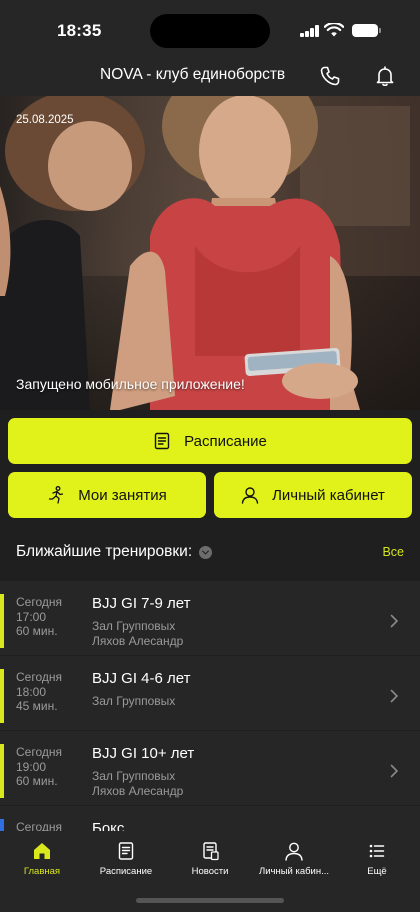 The width and height of the screenshot is (420, 912). I want to click on my-classes-button: Мои занятия, so click(107, 495).